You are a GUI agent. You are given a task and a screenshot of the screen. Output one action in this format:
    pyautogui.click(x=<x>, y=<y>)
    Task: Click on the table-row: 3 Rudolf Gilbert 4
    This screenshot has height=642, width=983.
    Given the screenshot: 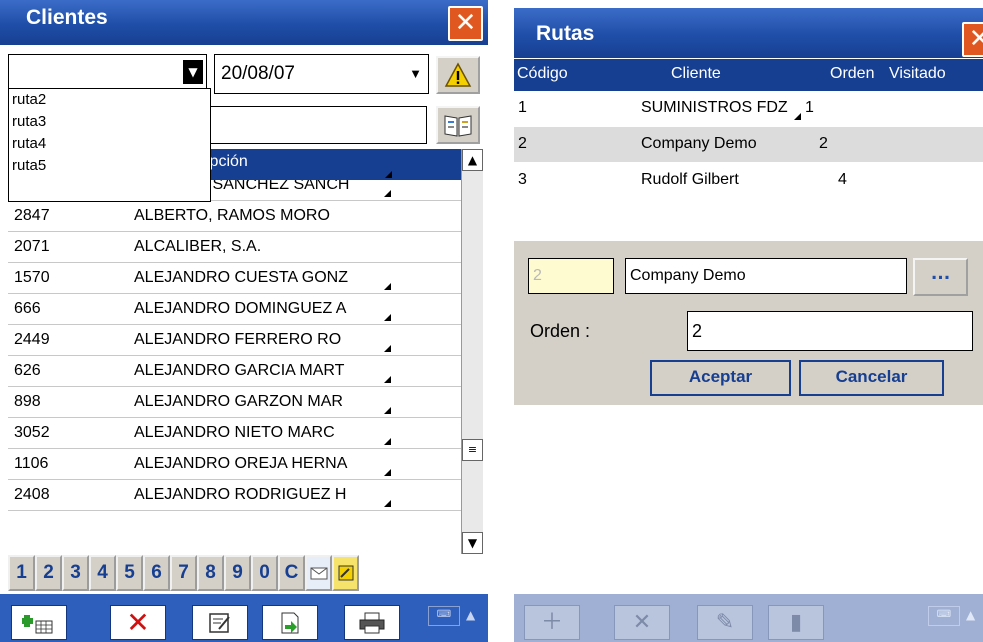 What is the action you would take?
    pyautogui.click(x=748, y=181)
    